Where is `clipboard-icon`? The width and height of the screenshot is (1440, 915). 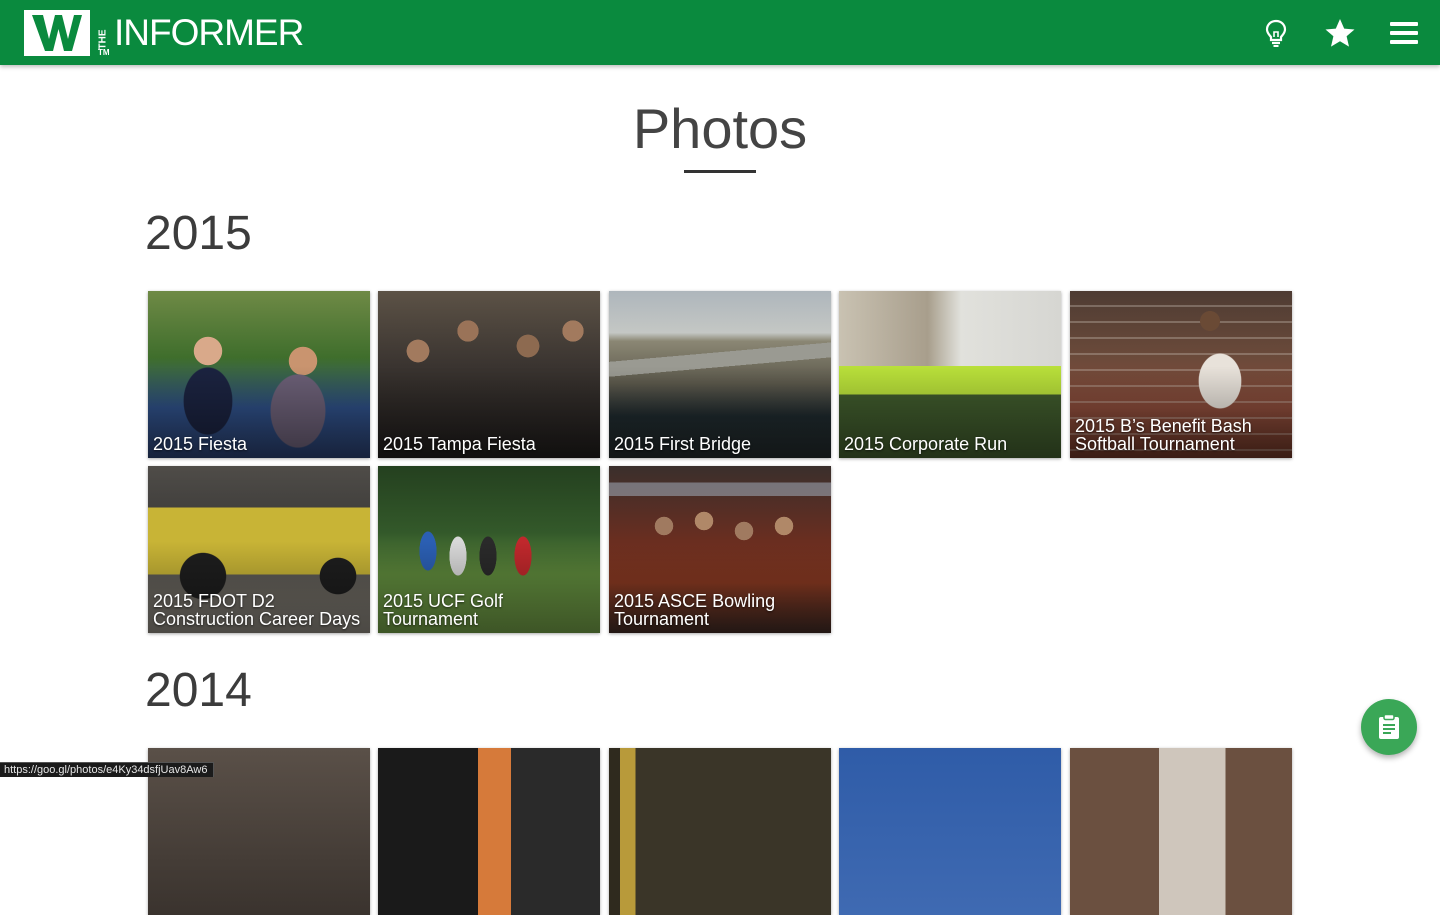 clipboard-icon is located at coordinates (1389, 726).